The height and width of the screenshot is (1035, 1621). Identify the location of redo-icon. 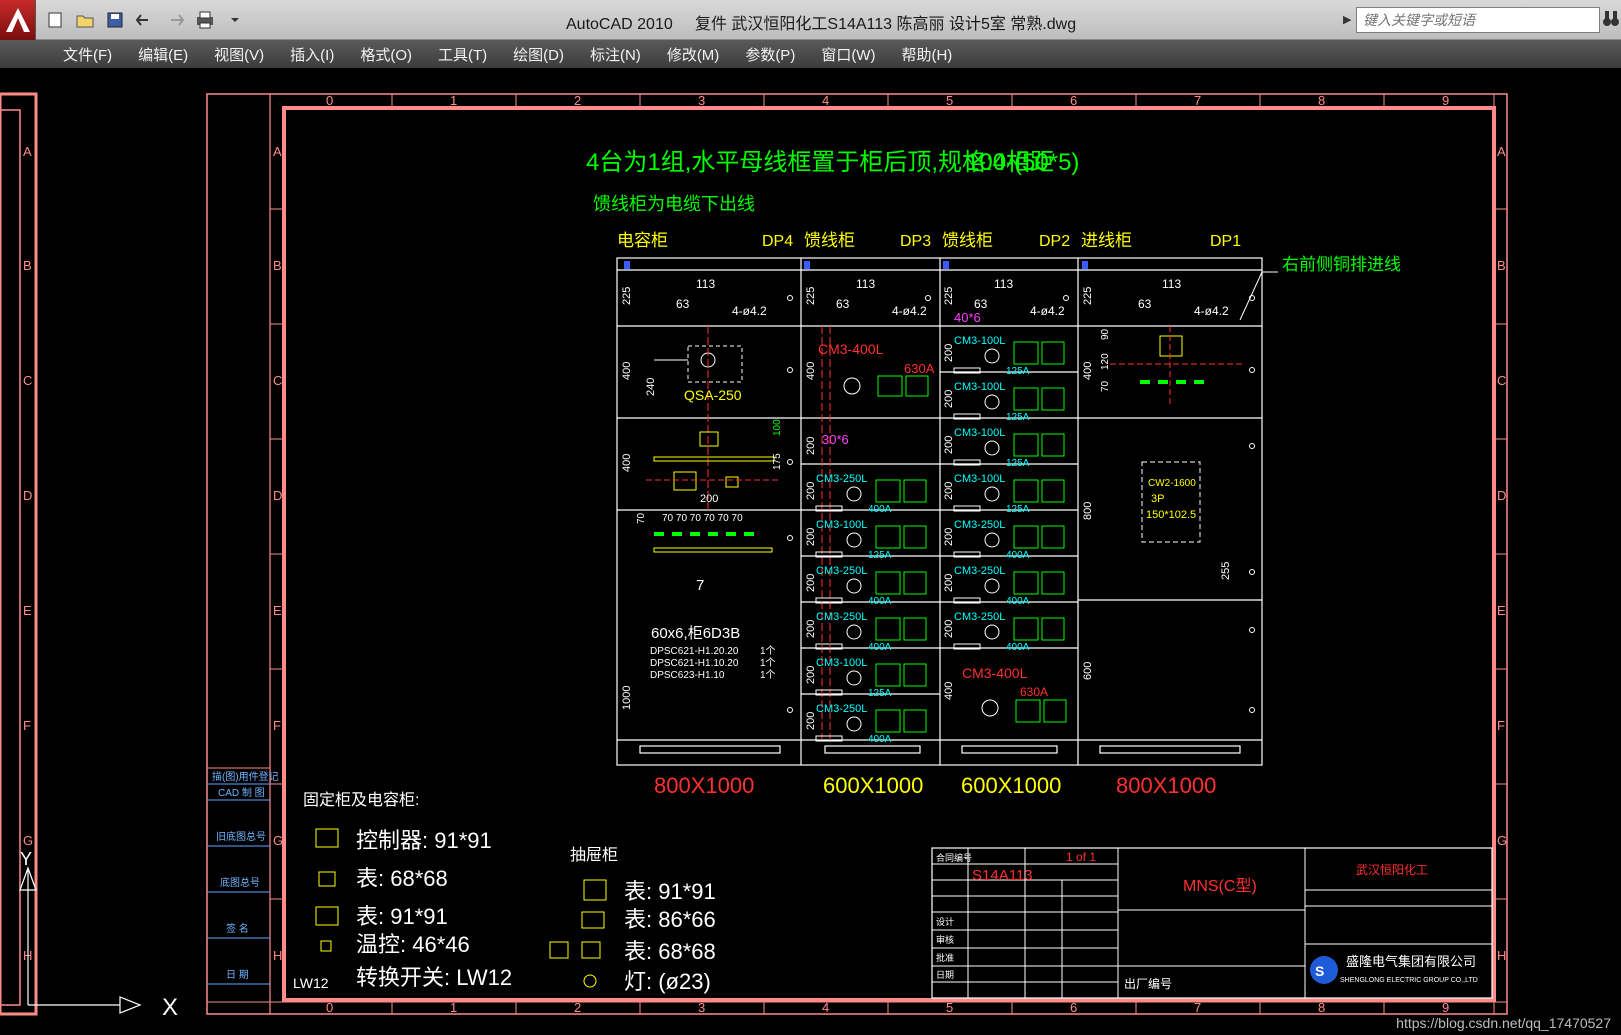
(175, 20).